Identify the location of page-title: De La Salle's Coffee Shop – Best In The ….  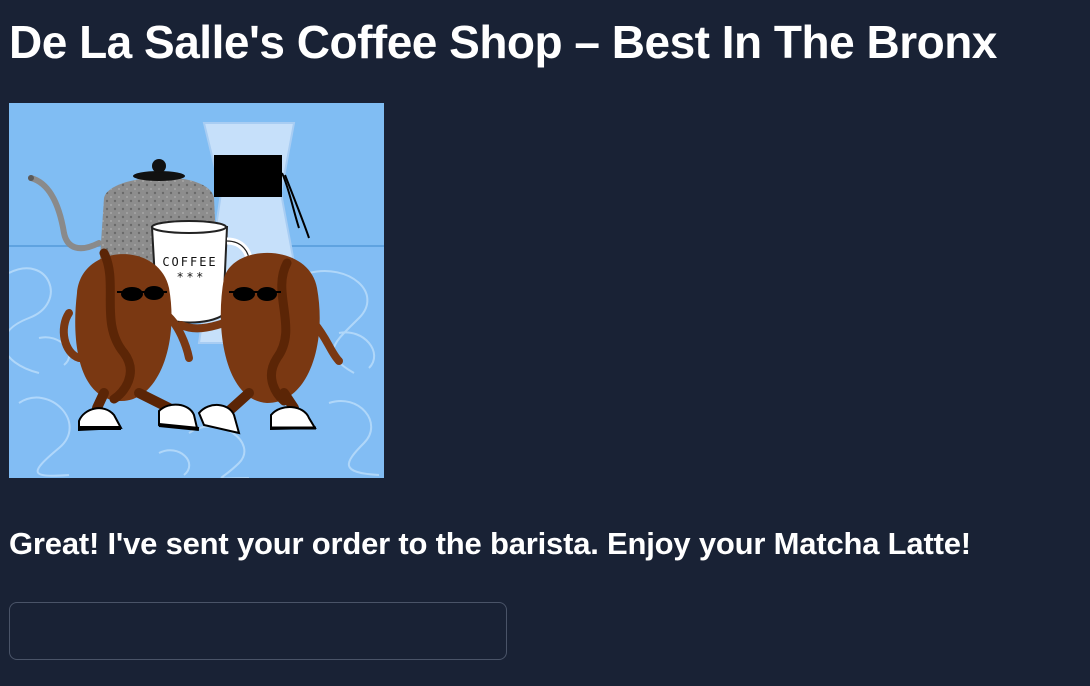
(503, 42).